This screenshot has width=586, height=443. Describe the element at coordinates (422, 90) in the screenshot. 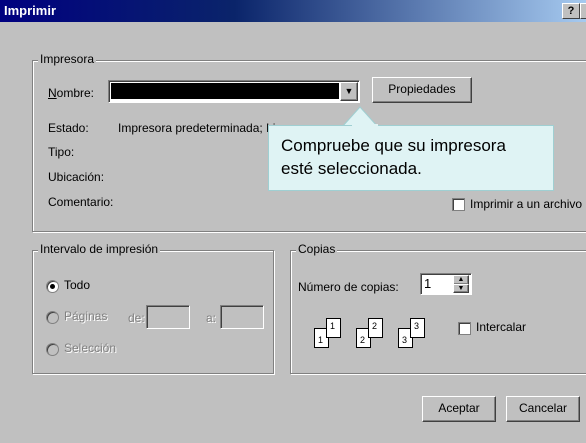

I see `properties-button: Propiedades` at that location.